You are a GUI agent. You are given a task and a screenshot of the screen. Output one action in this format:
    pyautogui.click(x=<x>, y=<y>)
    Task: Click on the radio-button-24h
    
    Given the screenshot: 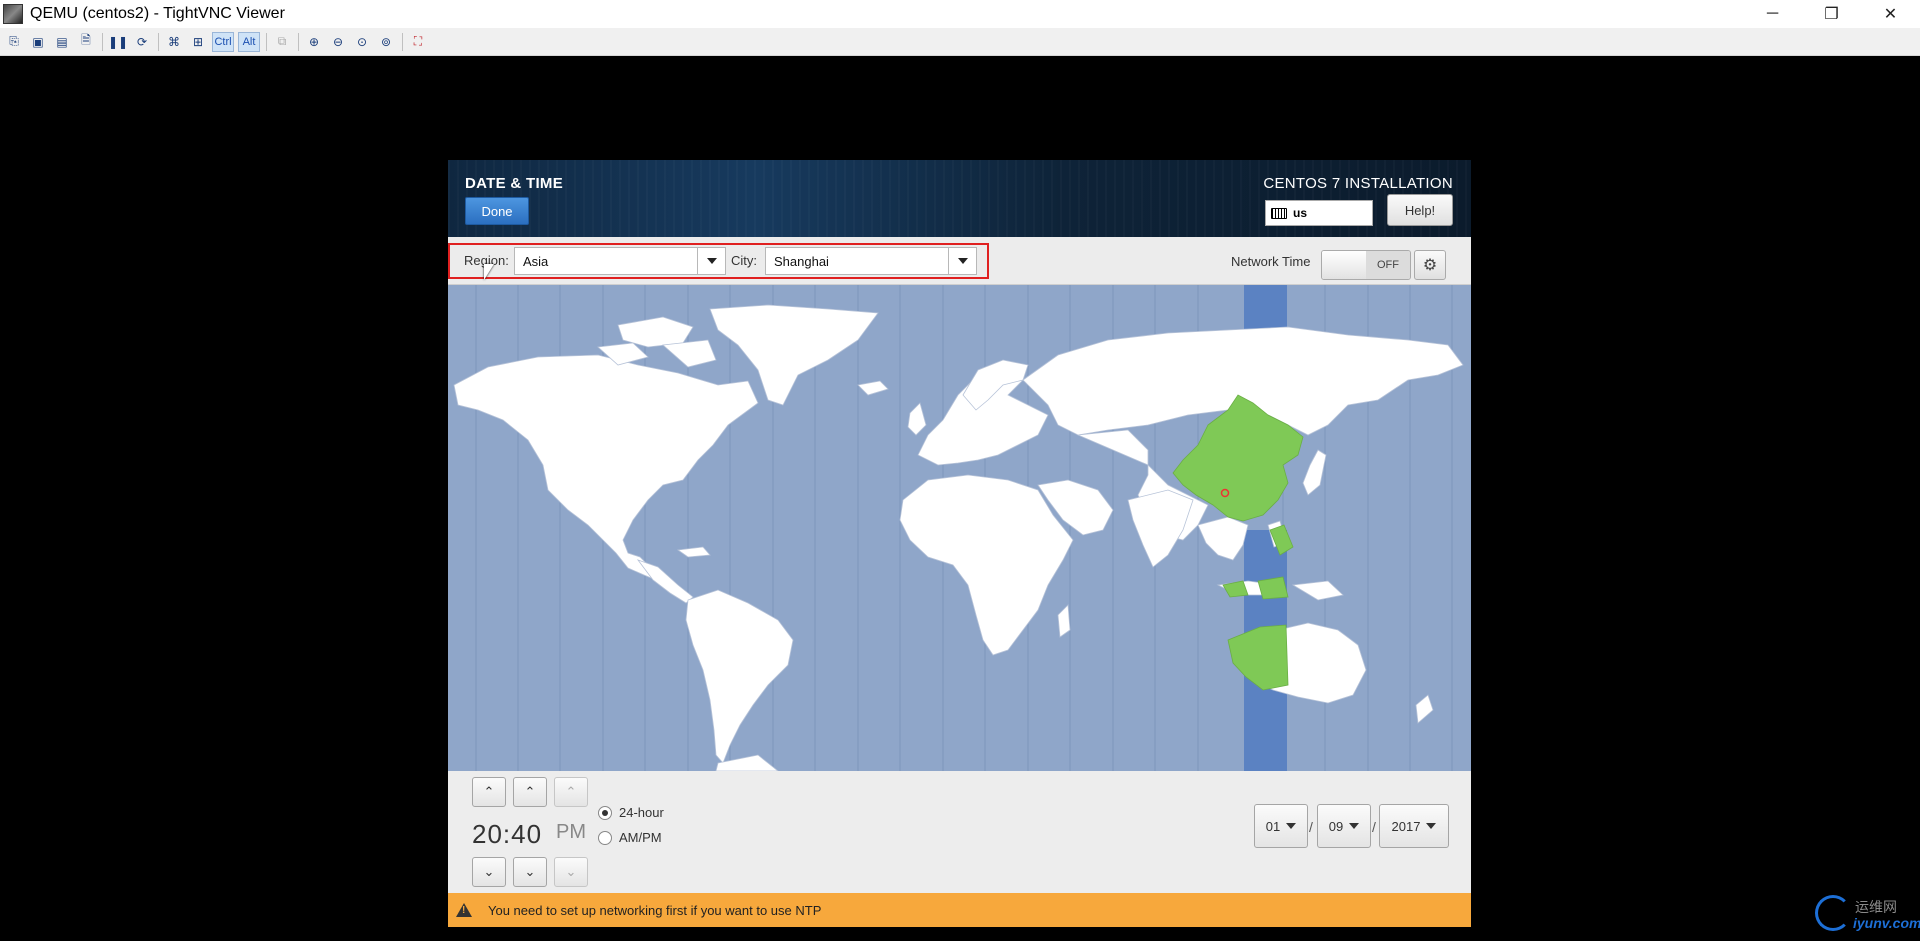 What is the action you would take?
    pyautogui.click(x=605, y=812)
    